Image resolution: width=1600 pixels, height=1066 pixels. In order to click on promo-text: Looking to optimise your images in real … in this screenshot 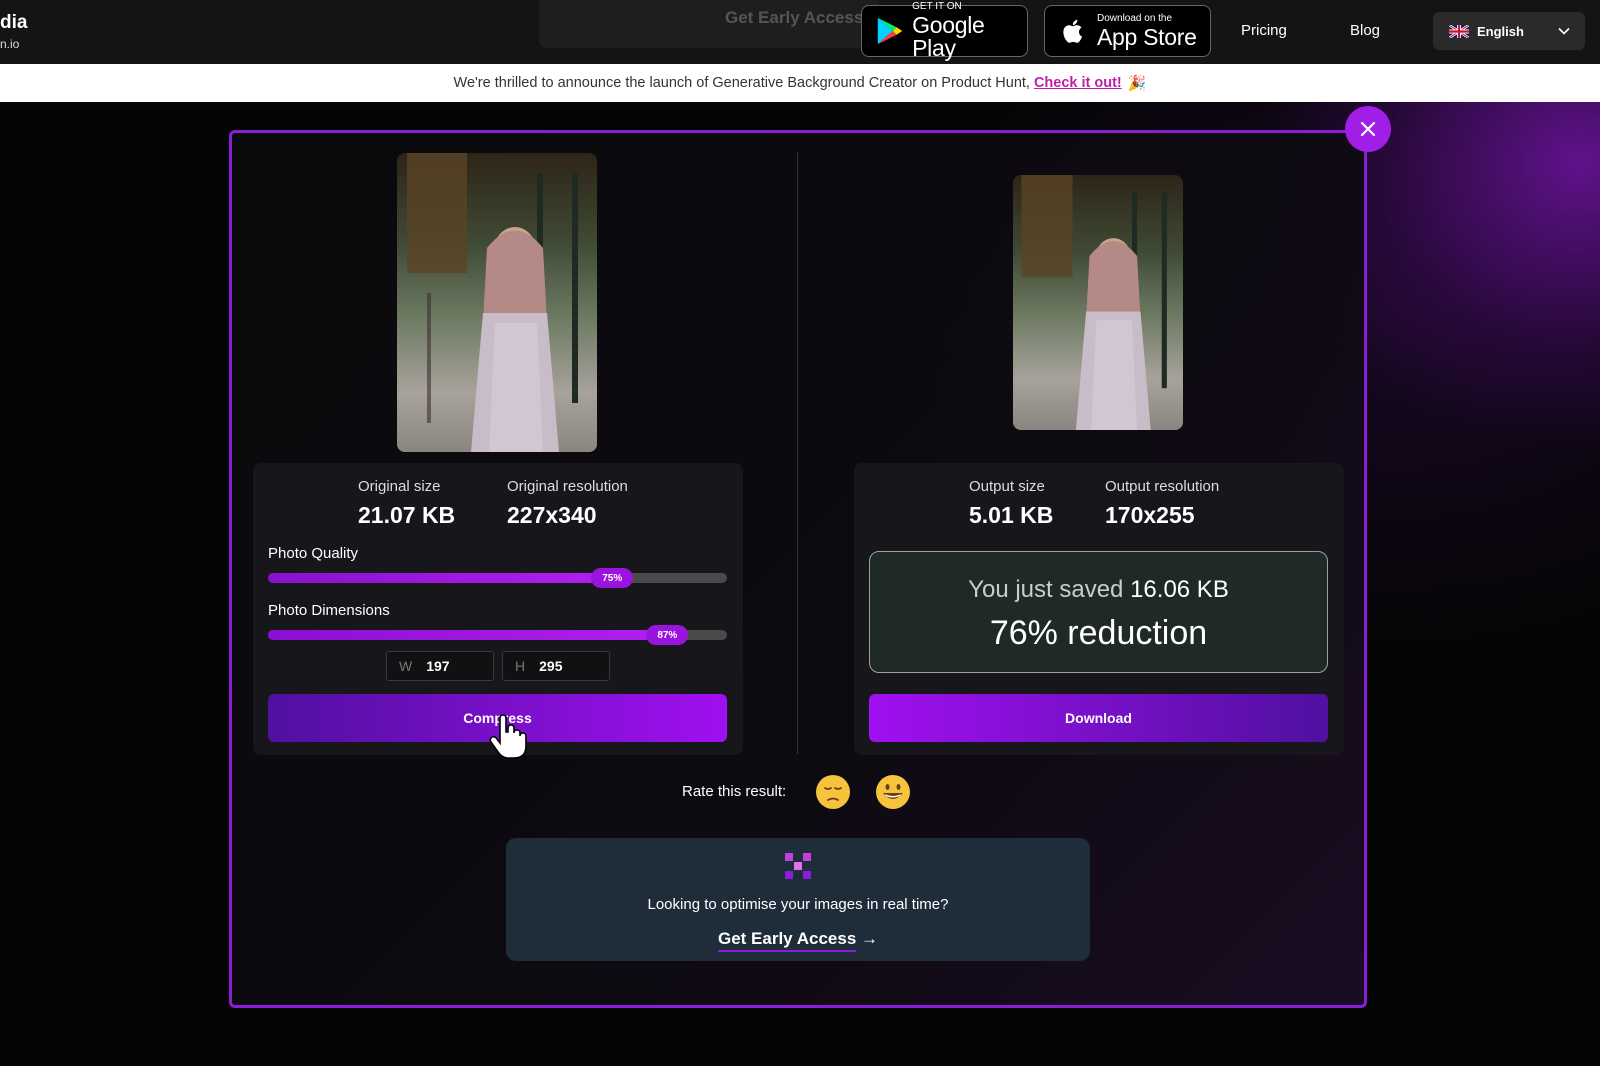, I will do `click(798, 904)`.